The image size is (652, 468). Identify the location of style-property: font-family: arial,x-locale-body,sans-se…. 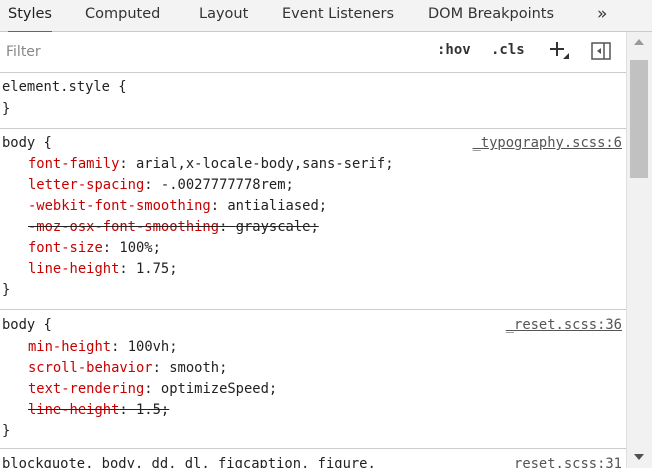
(211, 164).